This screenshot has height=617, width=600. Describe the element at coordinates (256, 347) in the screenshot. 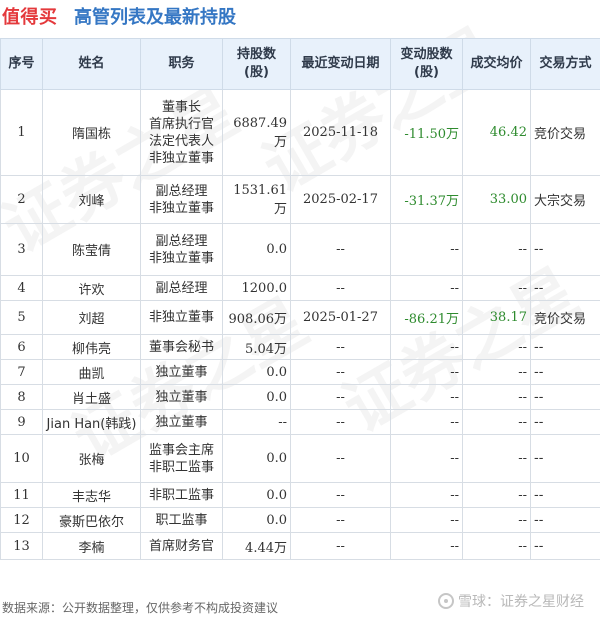

I see `shares-held: 5.04万` at that location.